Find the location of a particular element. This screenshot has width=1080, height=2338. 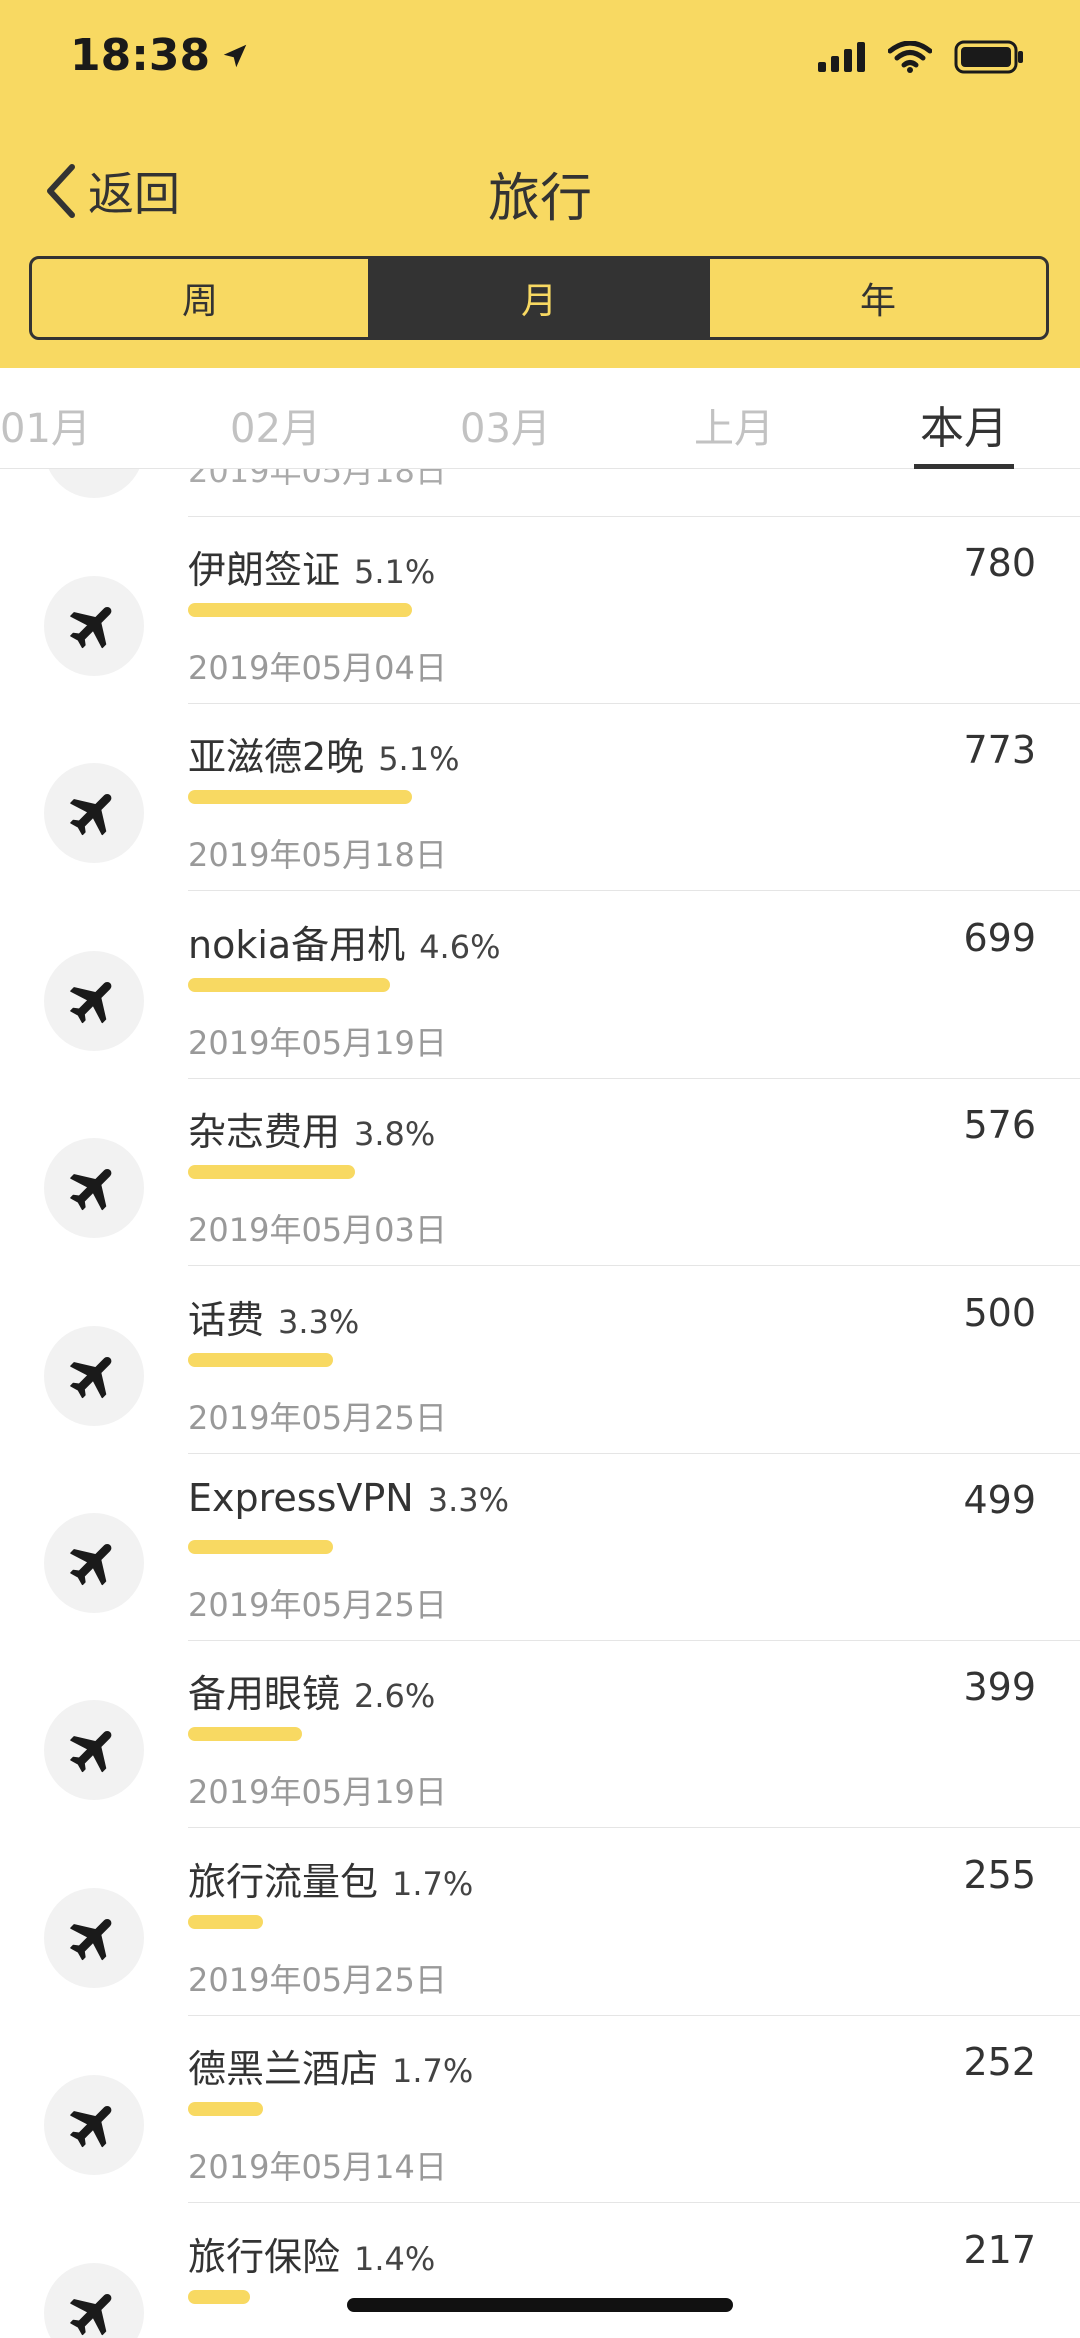

item-percent: 4.6% is located at coordinates (460, 946).